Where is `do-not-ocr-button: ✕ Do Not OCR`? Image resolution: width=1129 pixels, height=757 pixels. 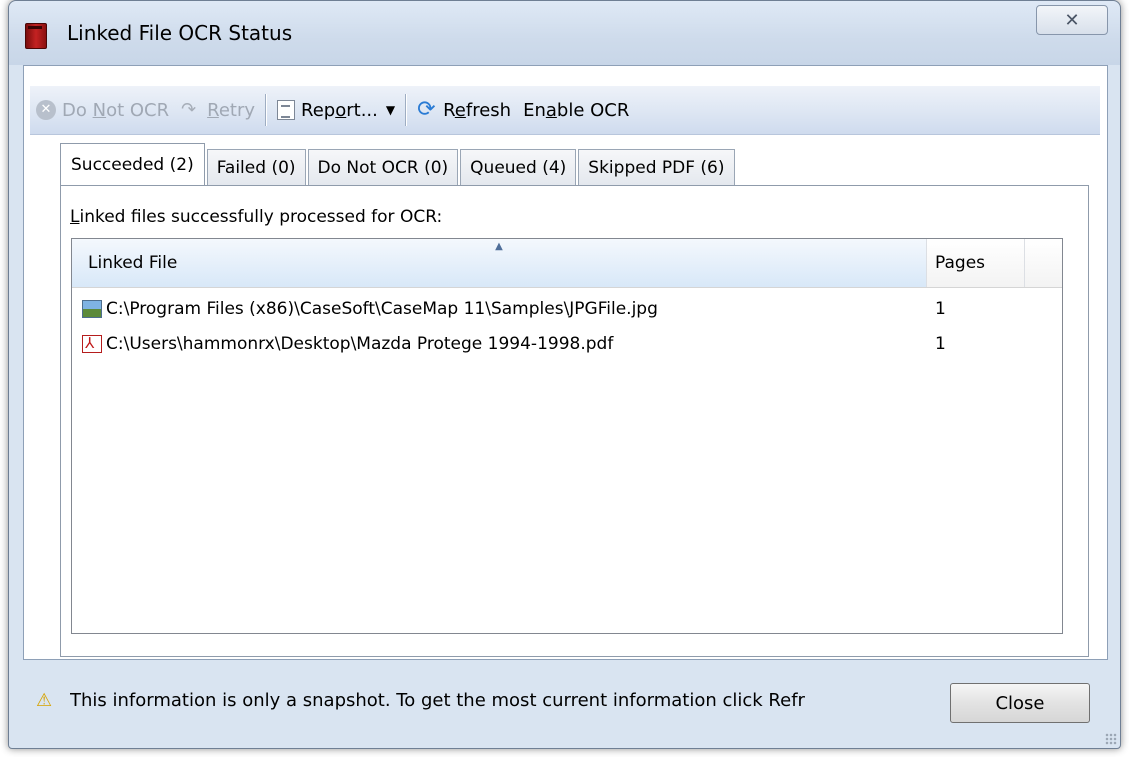 do-not-ocr-button: ✕ Do Not OCR is located at coordinates (102, 110).